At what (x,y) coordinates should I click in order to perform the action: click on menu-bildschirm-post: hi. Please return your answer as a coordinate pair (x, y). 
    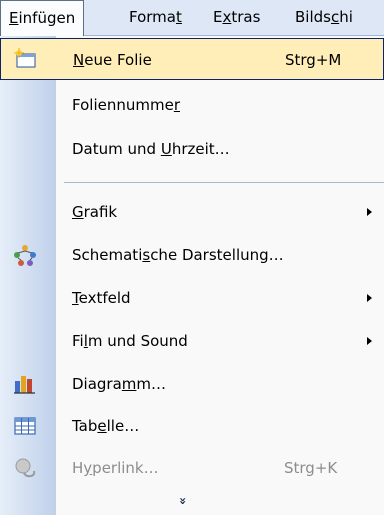
    Looking at the image, I should click on (346, 17).